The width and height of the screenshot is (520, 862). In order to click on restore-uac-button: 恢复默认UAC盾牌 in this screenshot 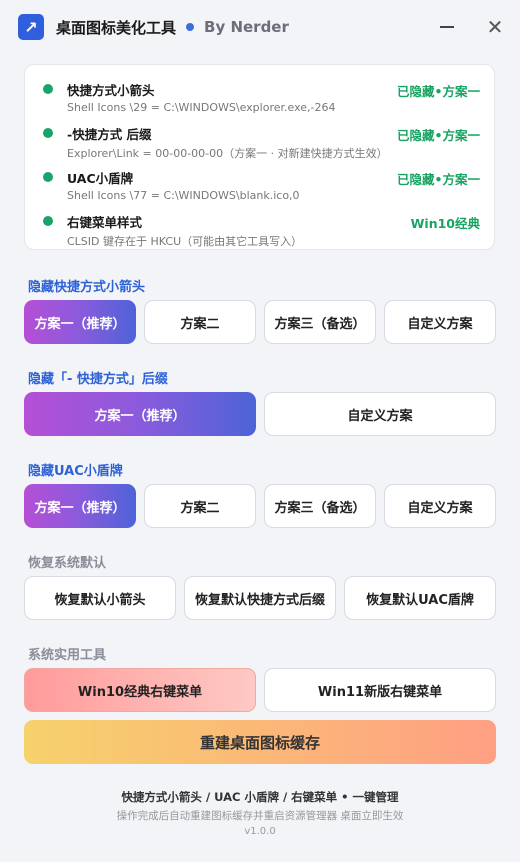, I will do `click(420, 598)`.